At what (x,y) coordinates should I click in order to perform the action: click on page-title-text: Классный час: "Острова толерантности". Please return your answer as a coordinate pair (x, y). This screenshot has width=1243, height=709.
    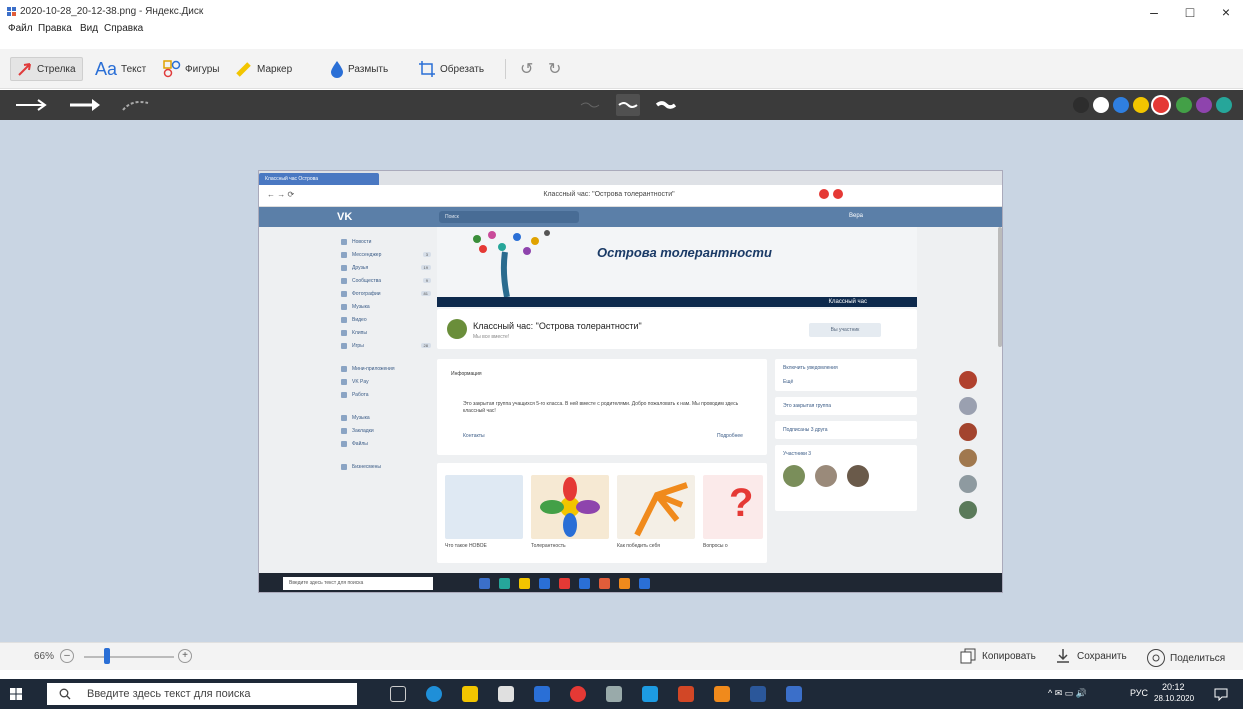
    Looking at the image, I should click on (609, 194).